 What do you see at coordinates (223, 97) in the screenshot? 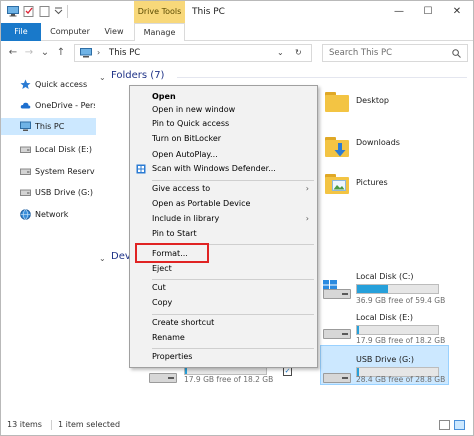
I see `menu-item-open: Open` at bounding box center [223, 97].